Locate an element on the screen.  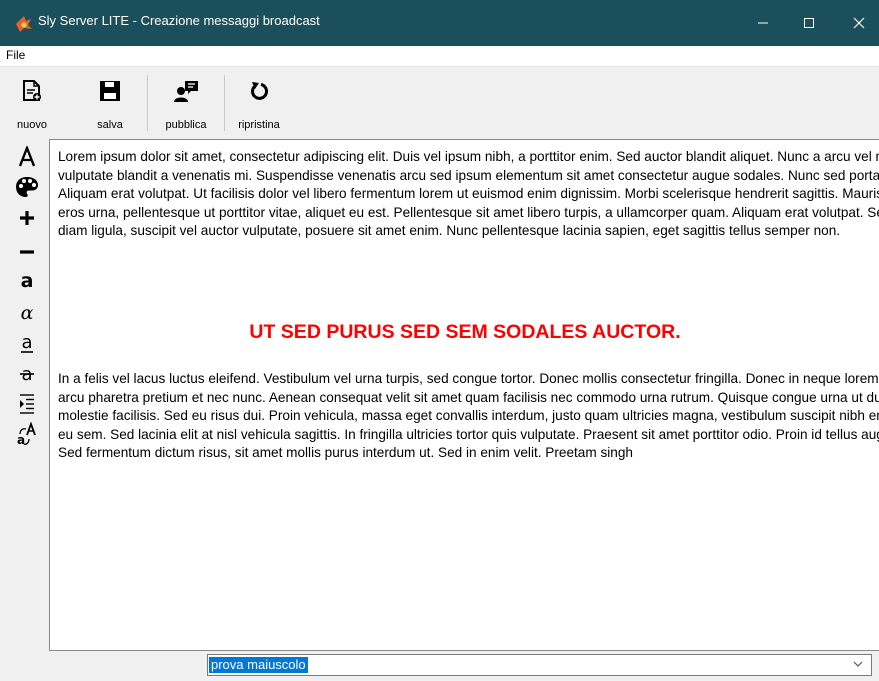
palette-icon is located at coordinates (27, 187).